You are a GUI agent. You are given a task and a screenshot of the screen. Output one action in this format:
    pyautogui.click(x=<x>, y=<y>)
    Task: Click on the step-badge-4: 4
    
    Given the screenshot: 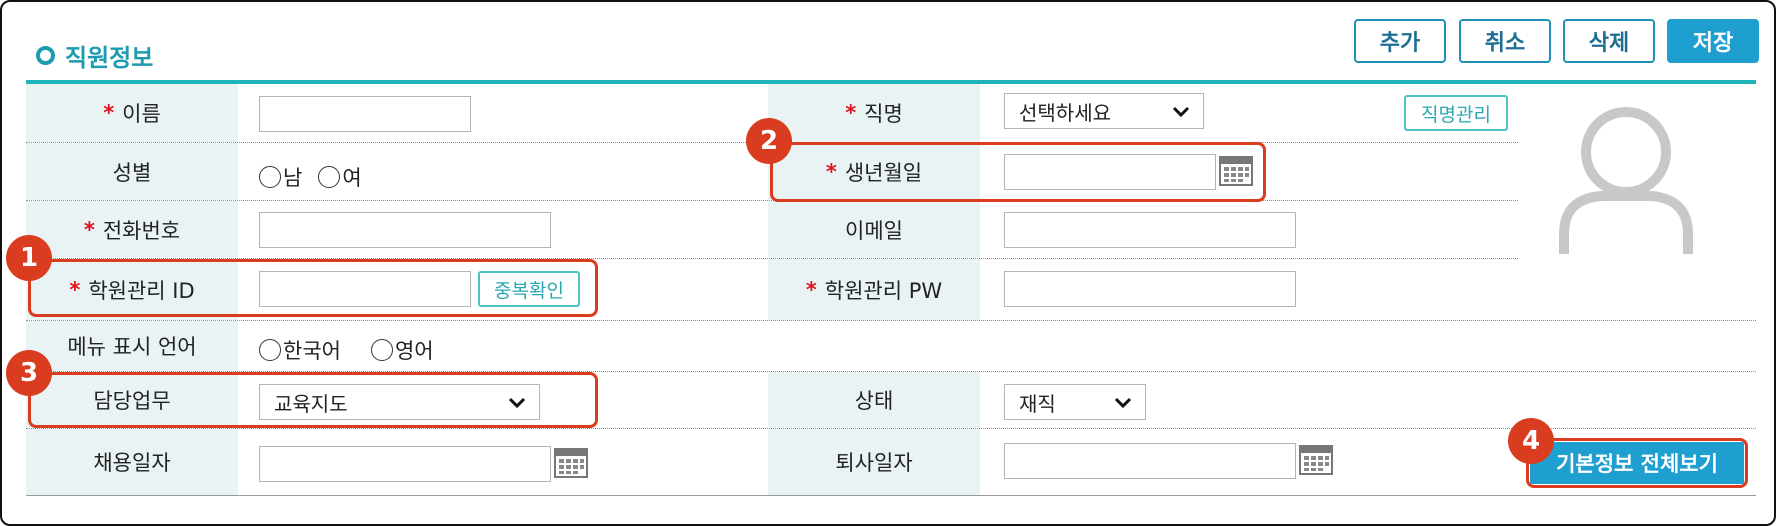 What is the action you would take?
    pyautogui.click(x=1531, y=441)
    